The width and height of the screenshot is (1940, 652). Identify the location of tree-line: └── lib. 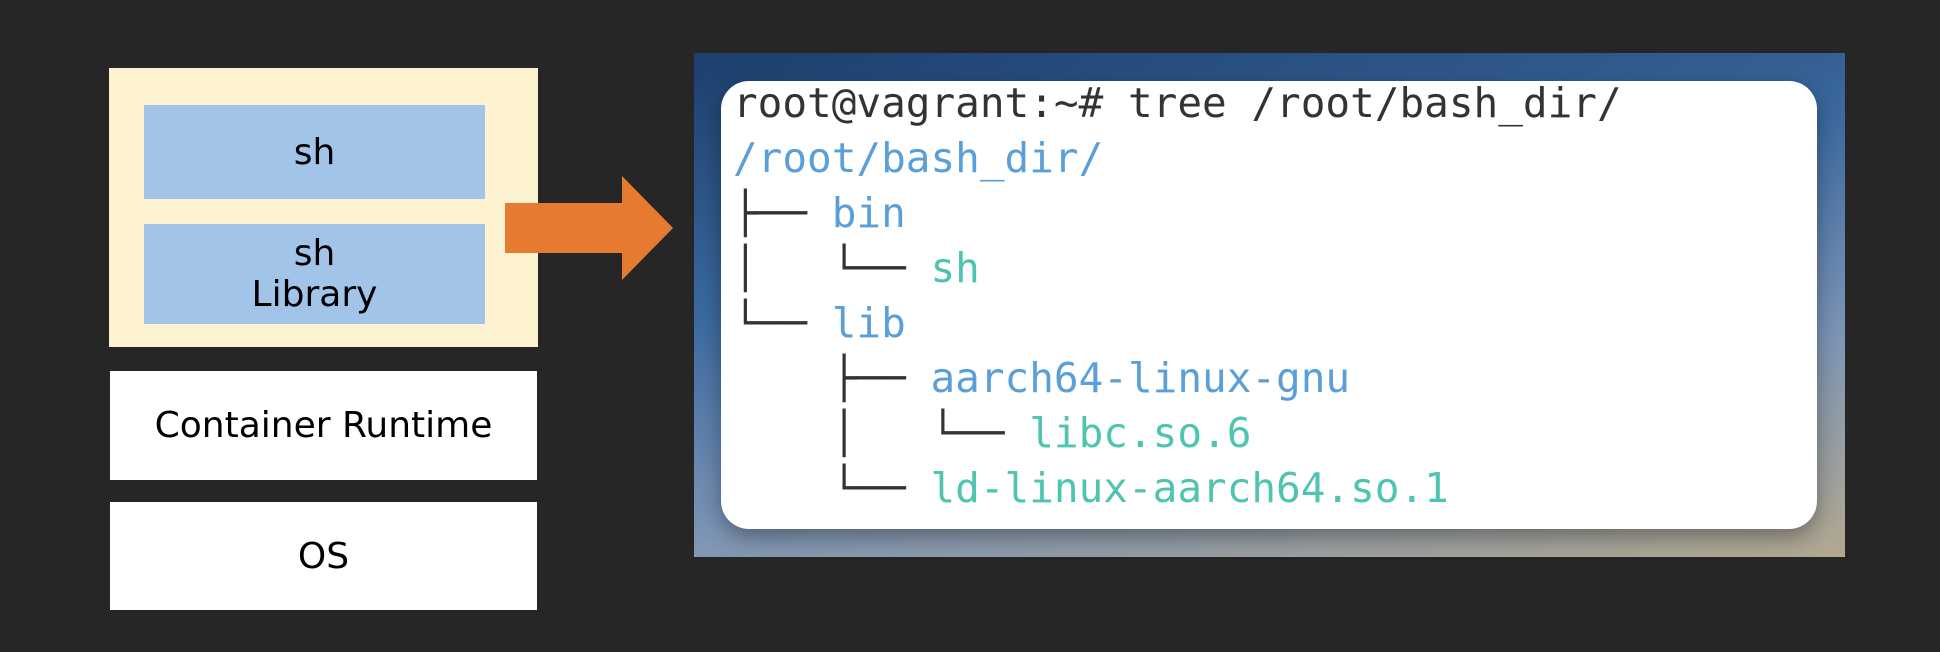
(819, 323).